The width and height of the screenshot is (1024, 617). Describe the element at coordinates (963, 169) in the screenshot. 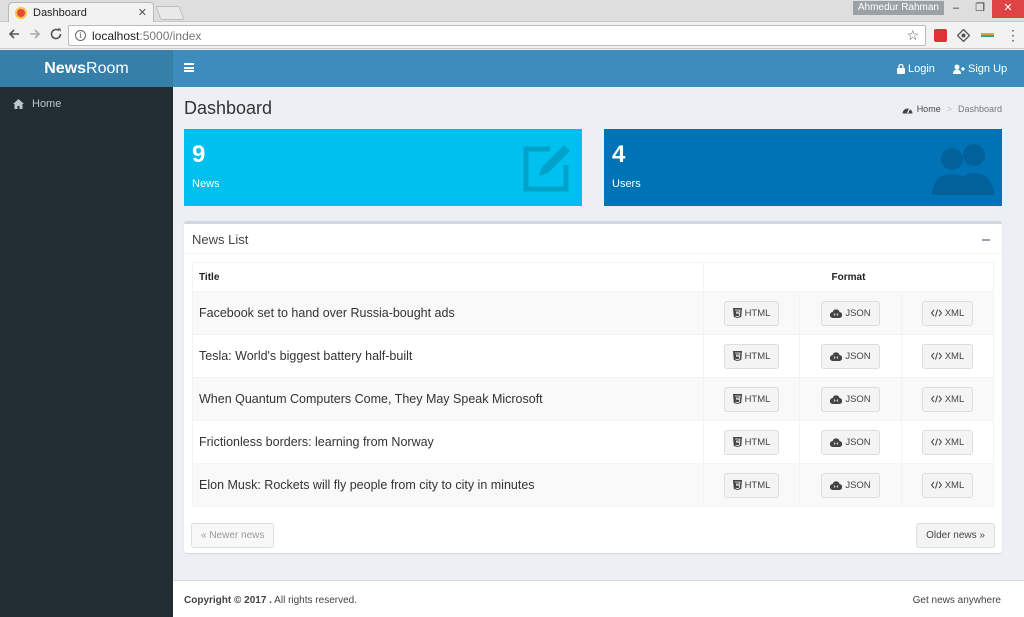

I see `users-icon` at that location.